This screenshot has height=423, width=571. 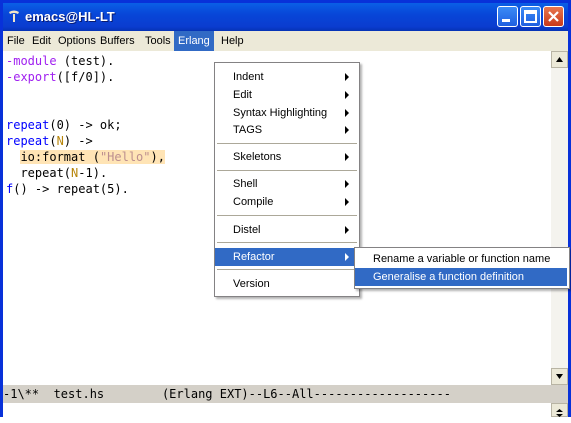 I want to click on menu-buffers: Buffers, so click(x=117, y=41).